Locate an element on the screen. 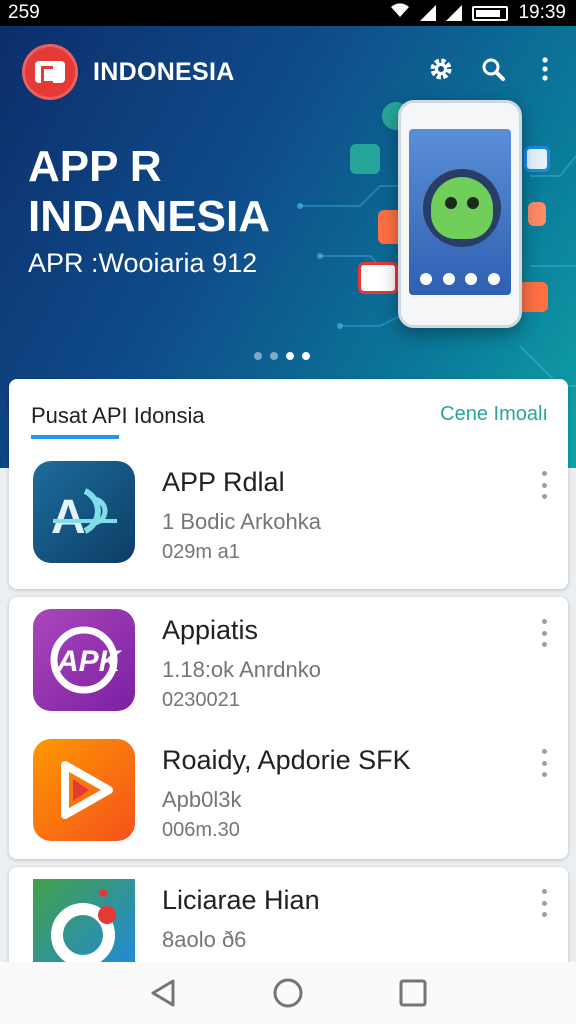 The height and width of the screenshot is (1024, 576). phone-illustration is located at coordinates (460, 214).